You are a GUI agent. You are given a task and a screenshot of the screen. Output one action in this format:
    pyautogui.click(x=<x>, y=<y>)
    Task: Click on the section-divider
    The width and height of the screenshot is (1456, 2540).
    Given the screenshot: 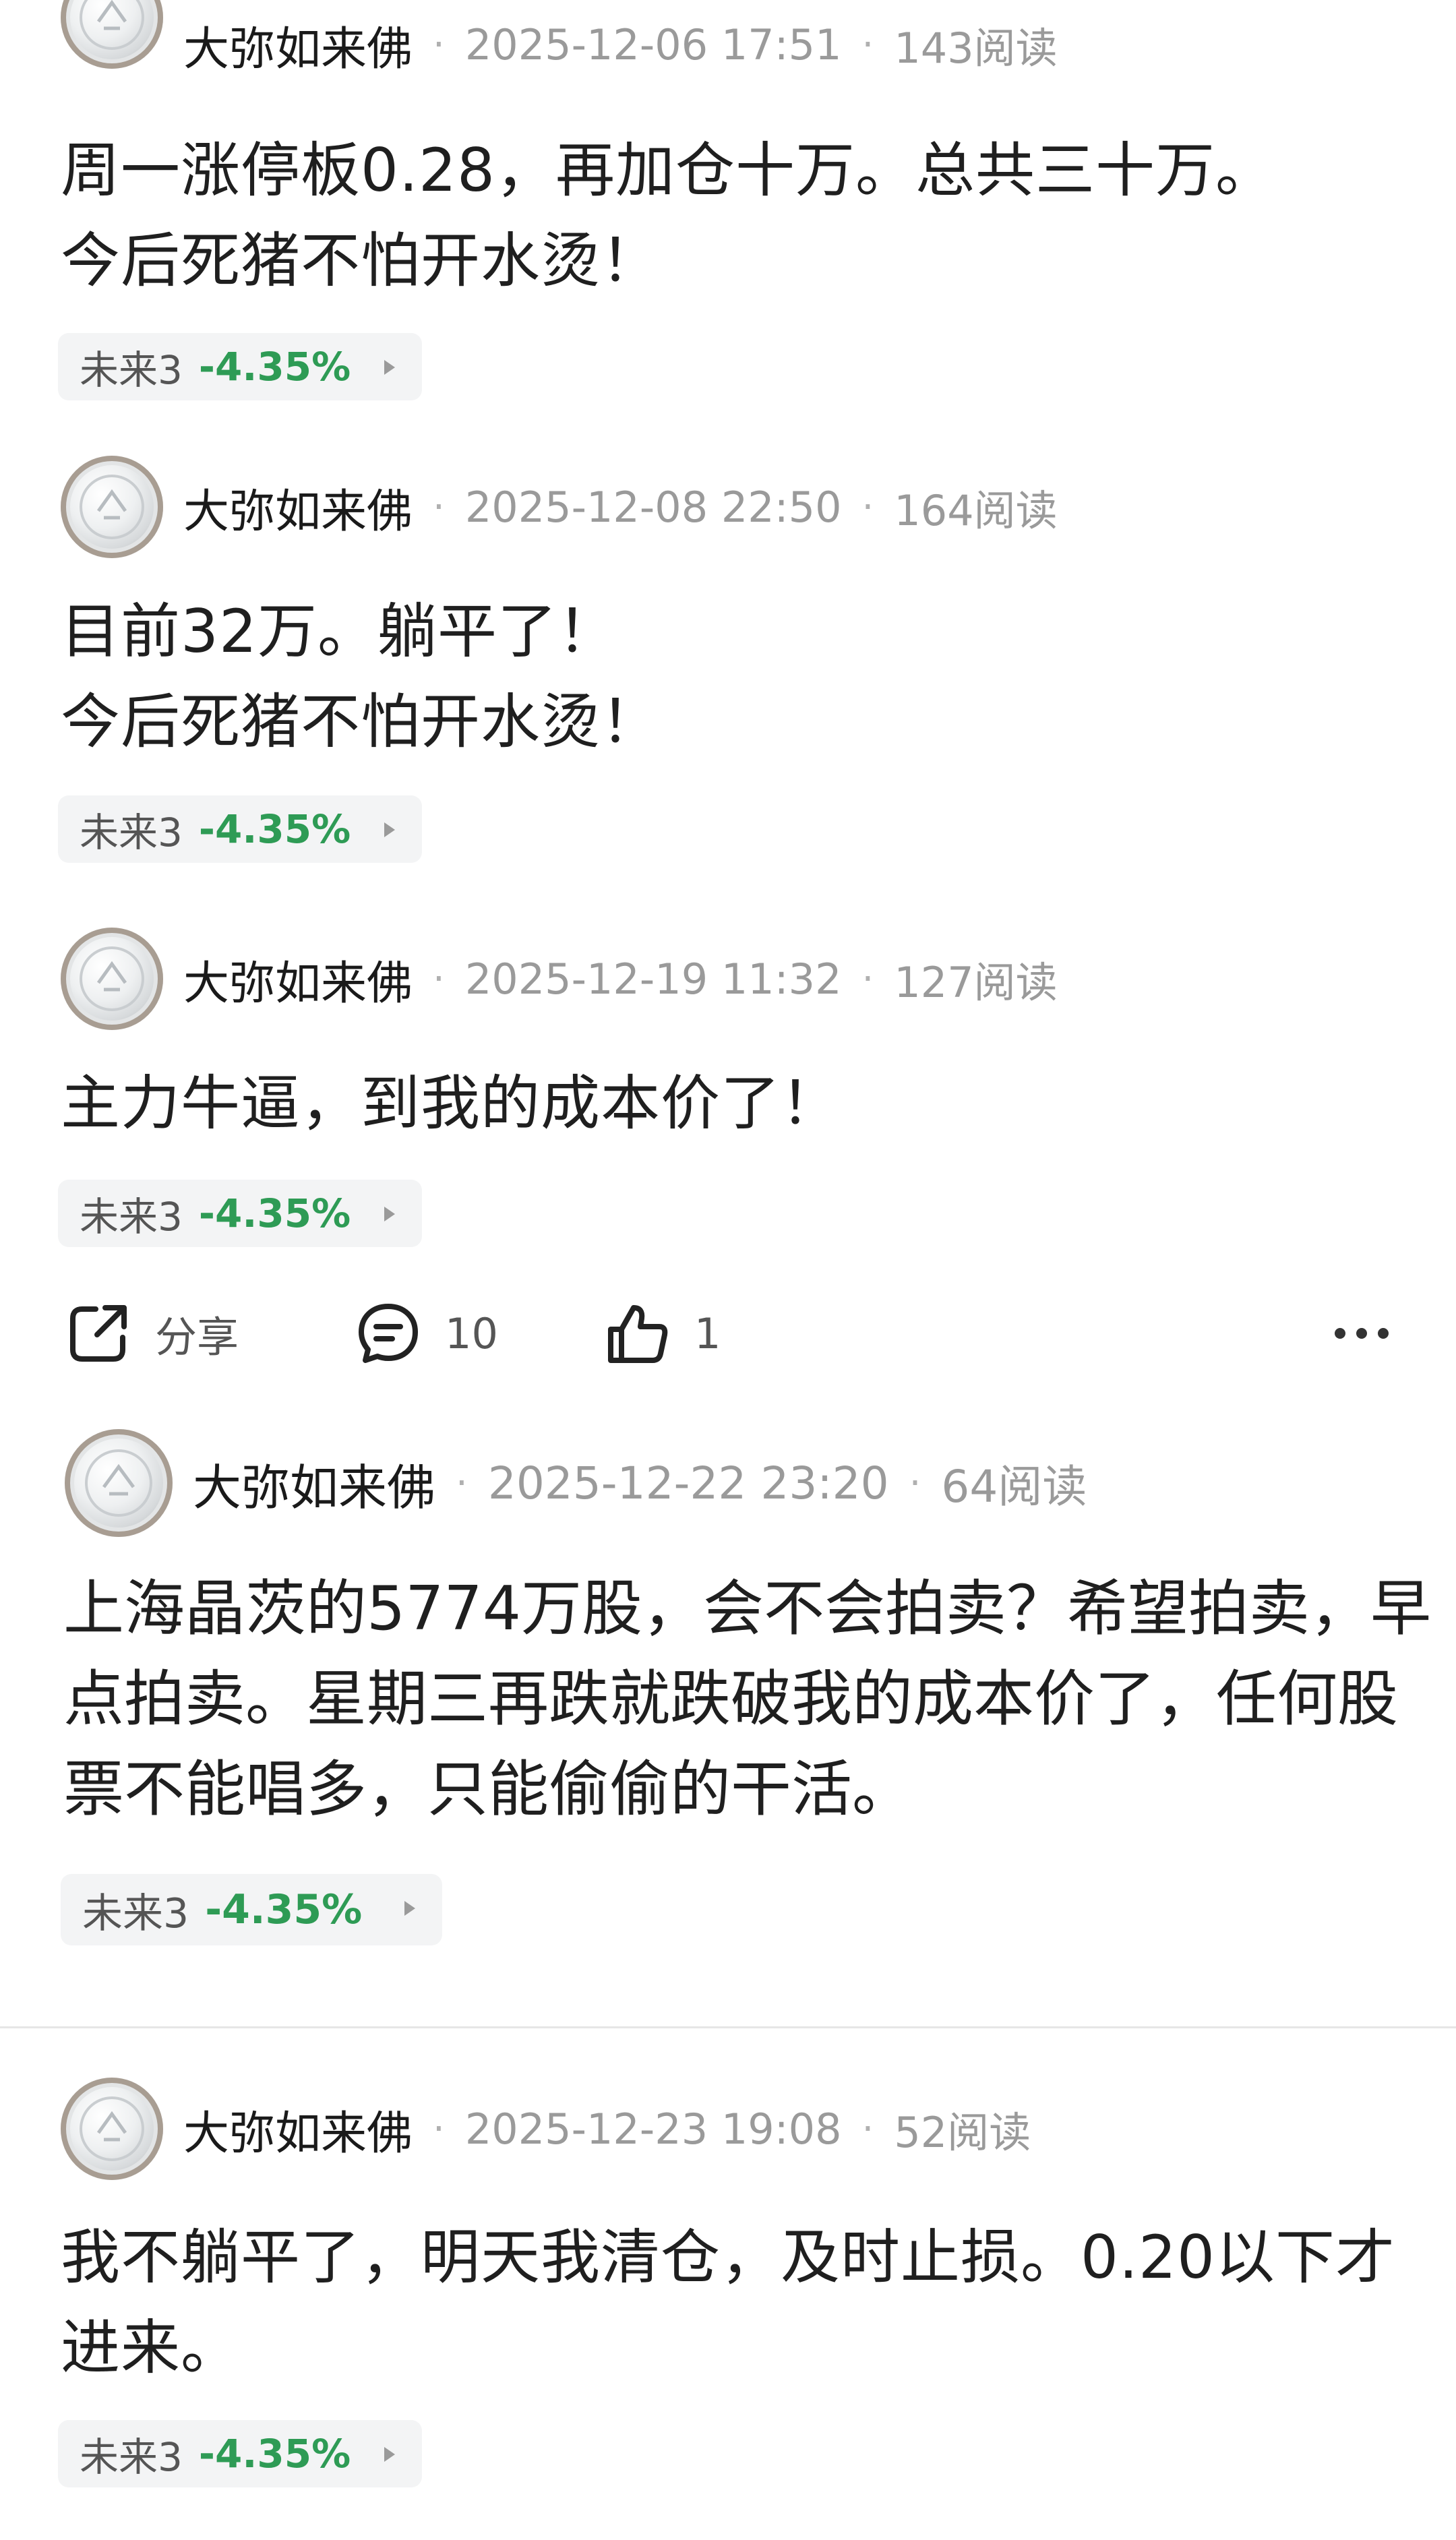 What is the action you would take?
    pyautogui.click(x=728, y=2027)
    